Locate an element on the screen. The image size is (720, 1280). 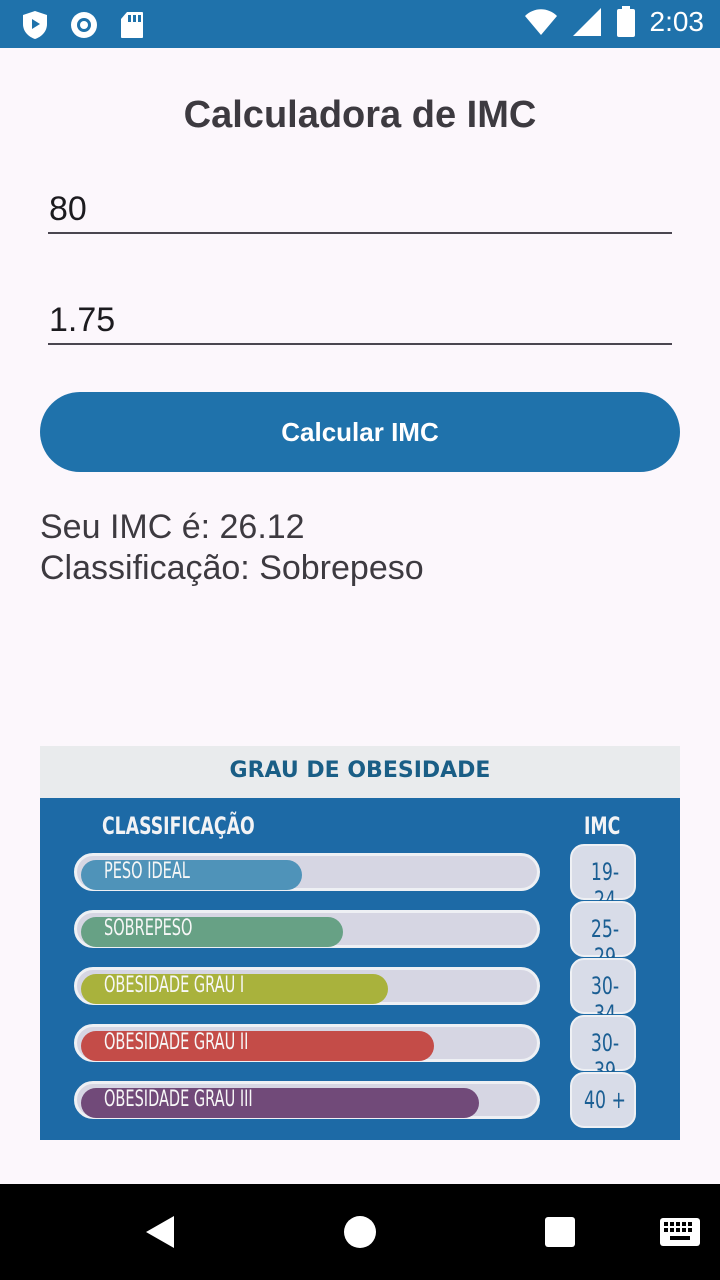
grade-range-badge: 25-29 is located at coordinates (603, 936).